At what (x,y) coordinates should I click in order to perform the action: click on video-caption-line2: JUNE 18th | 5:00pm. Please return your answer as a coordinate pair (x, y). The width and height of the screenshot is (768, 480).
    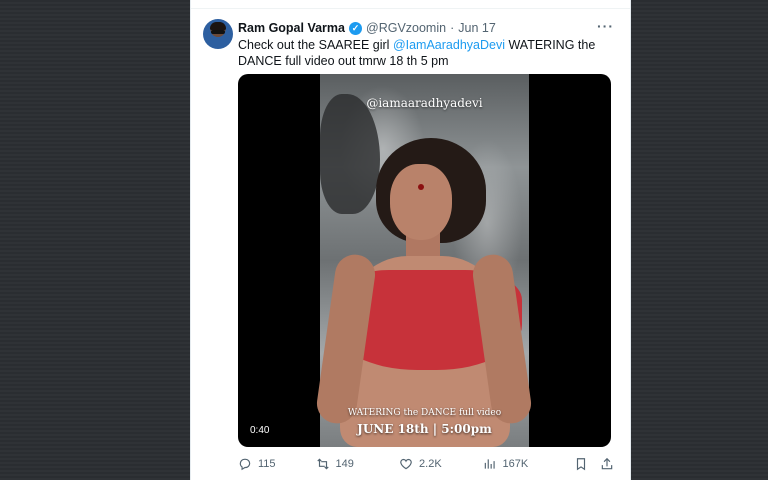
    Looking at the image, I should click on (424, 429).